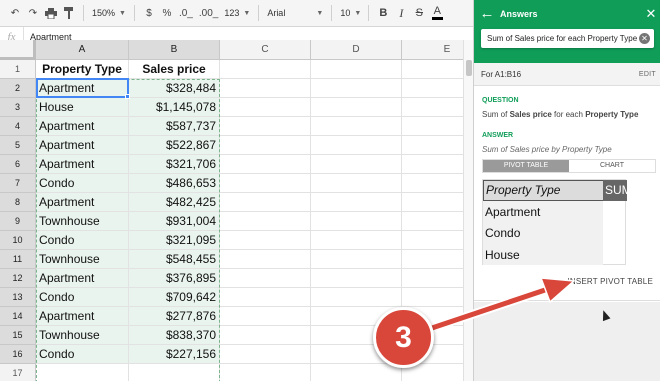 This screenshot has width=660, height=381. What do you see at coordinates (15, 13) in the screenshot?
I see `undo-icon: ↶` at bounding box center [15, 13].